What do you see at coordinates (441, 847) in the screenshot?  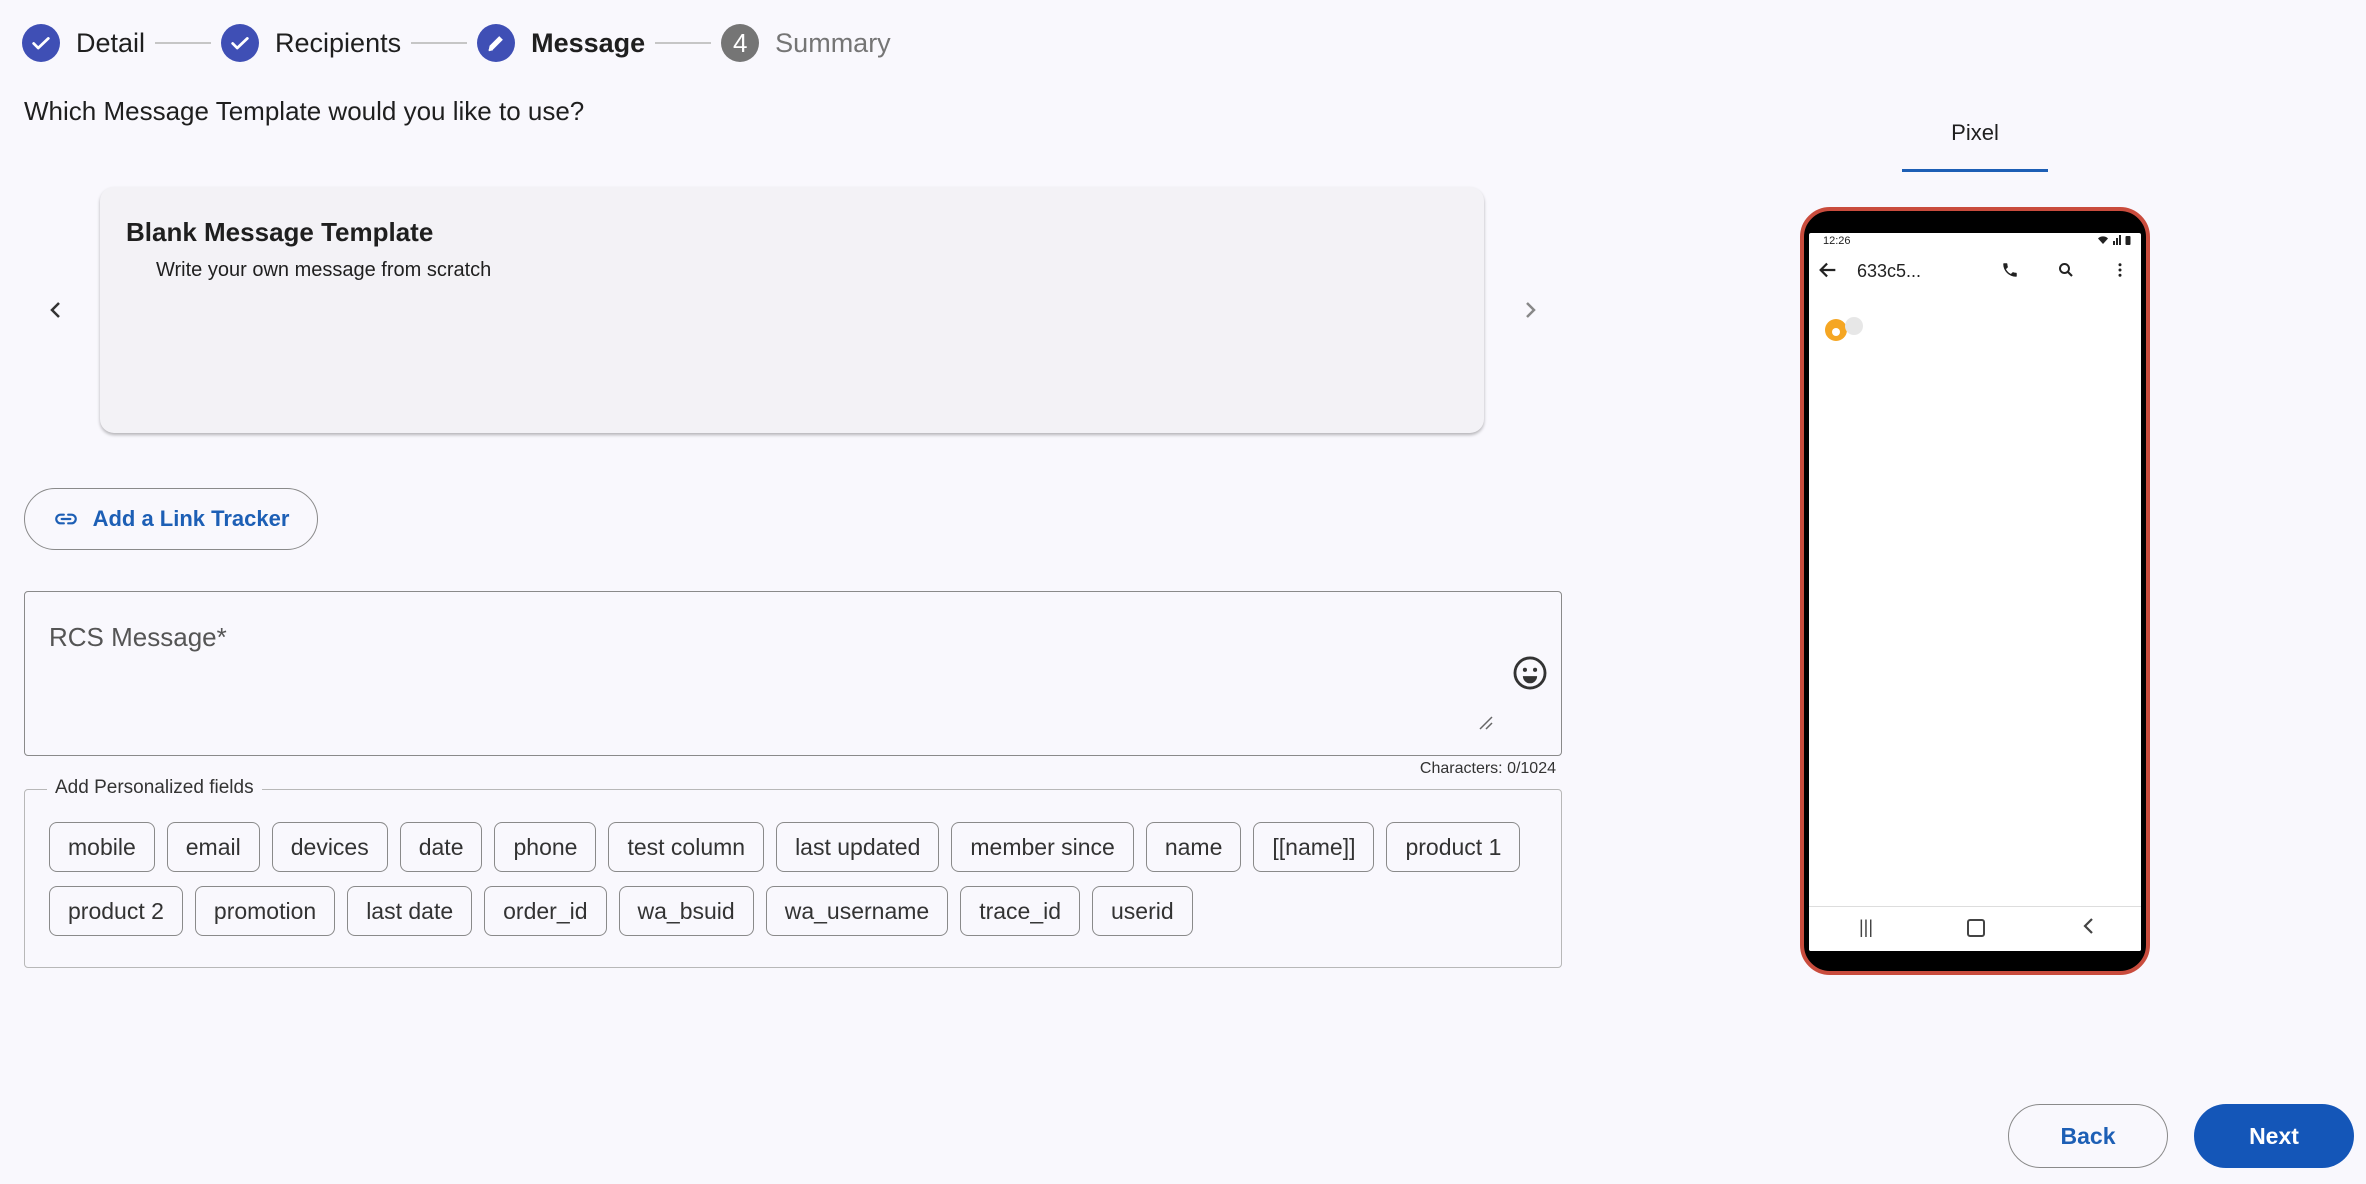 I see `field-chip: date` at bounding box center [441, 847].